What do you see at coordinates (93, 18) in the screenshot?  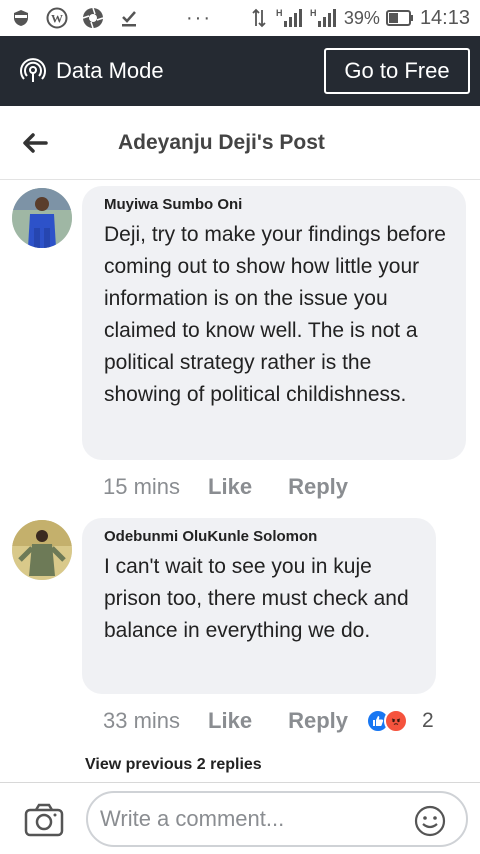 I see `aperture-icon` at bounding box center [93, 18].